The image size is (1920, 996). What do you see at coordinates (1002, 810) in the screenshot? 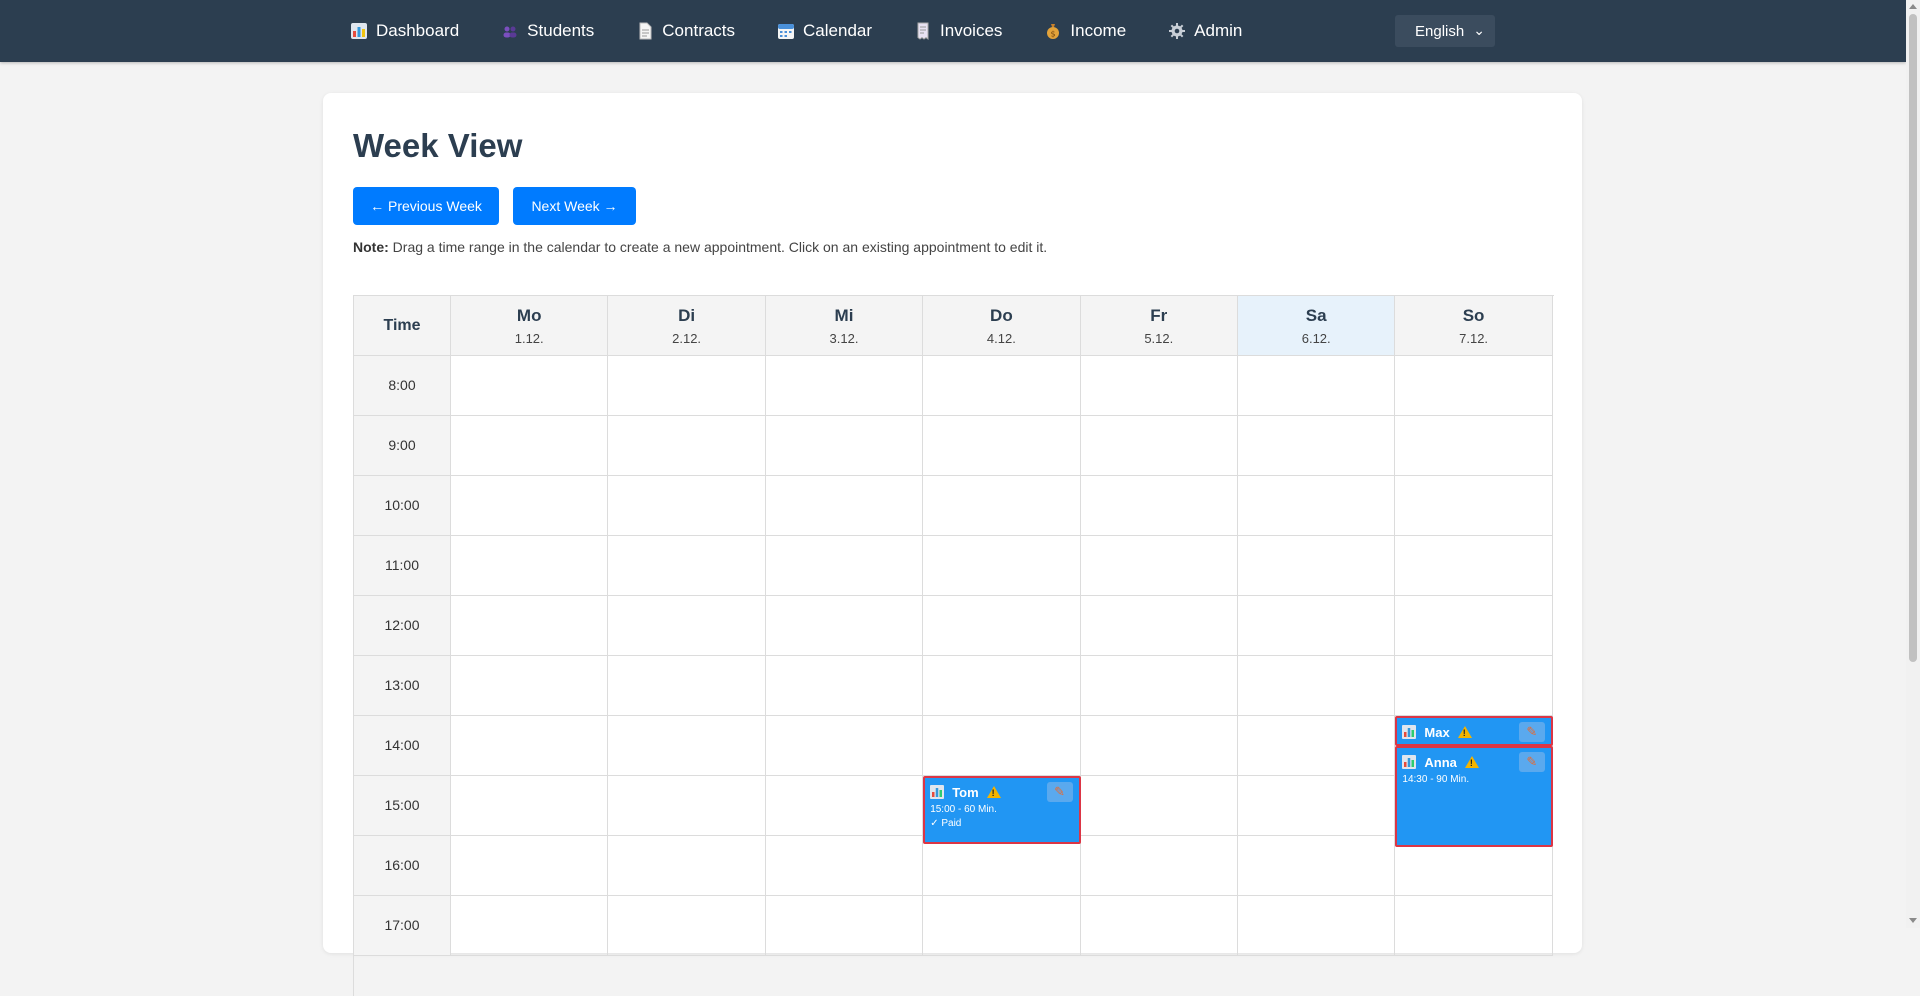
I see `appointment-tom: Tom! ✎ 15:00 - 60 Min. ✓ Paid` at bounding box center [1002, 810].